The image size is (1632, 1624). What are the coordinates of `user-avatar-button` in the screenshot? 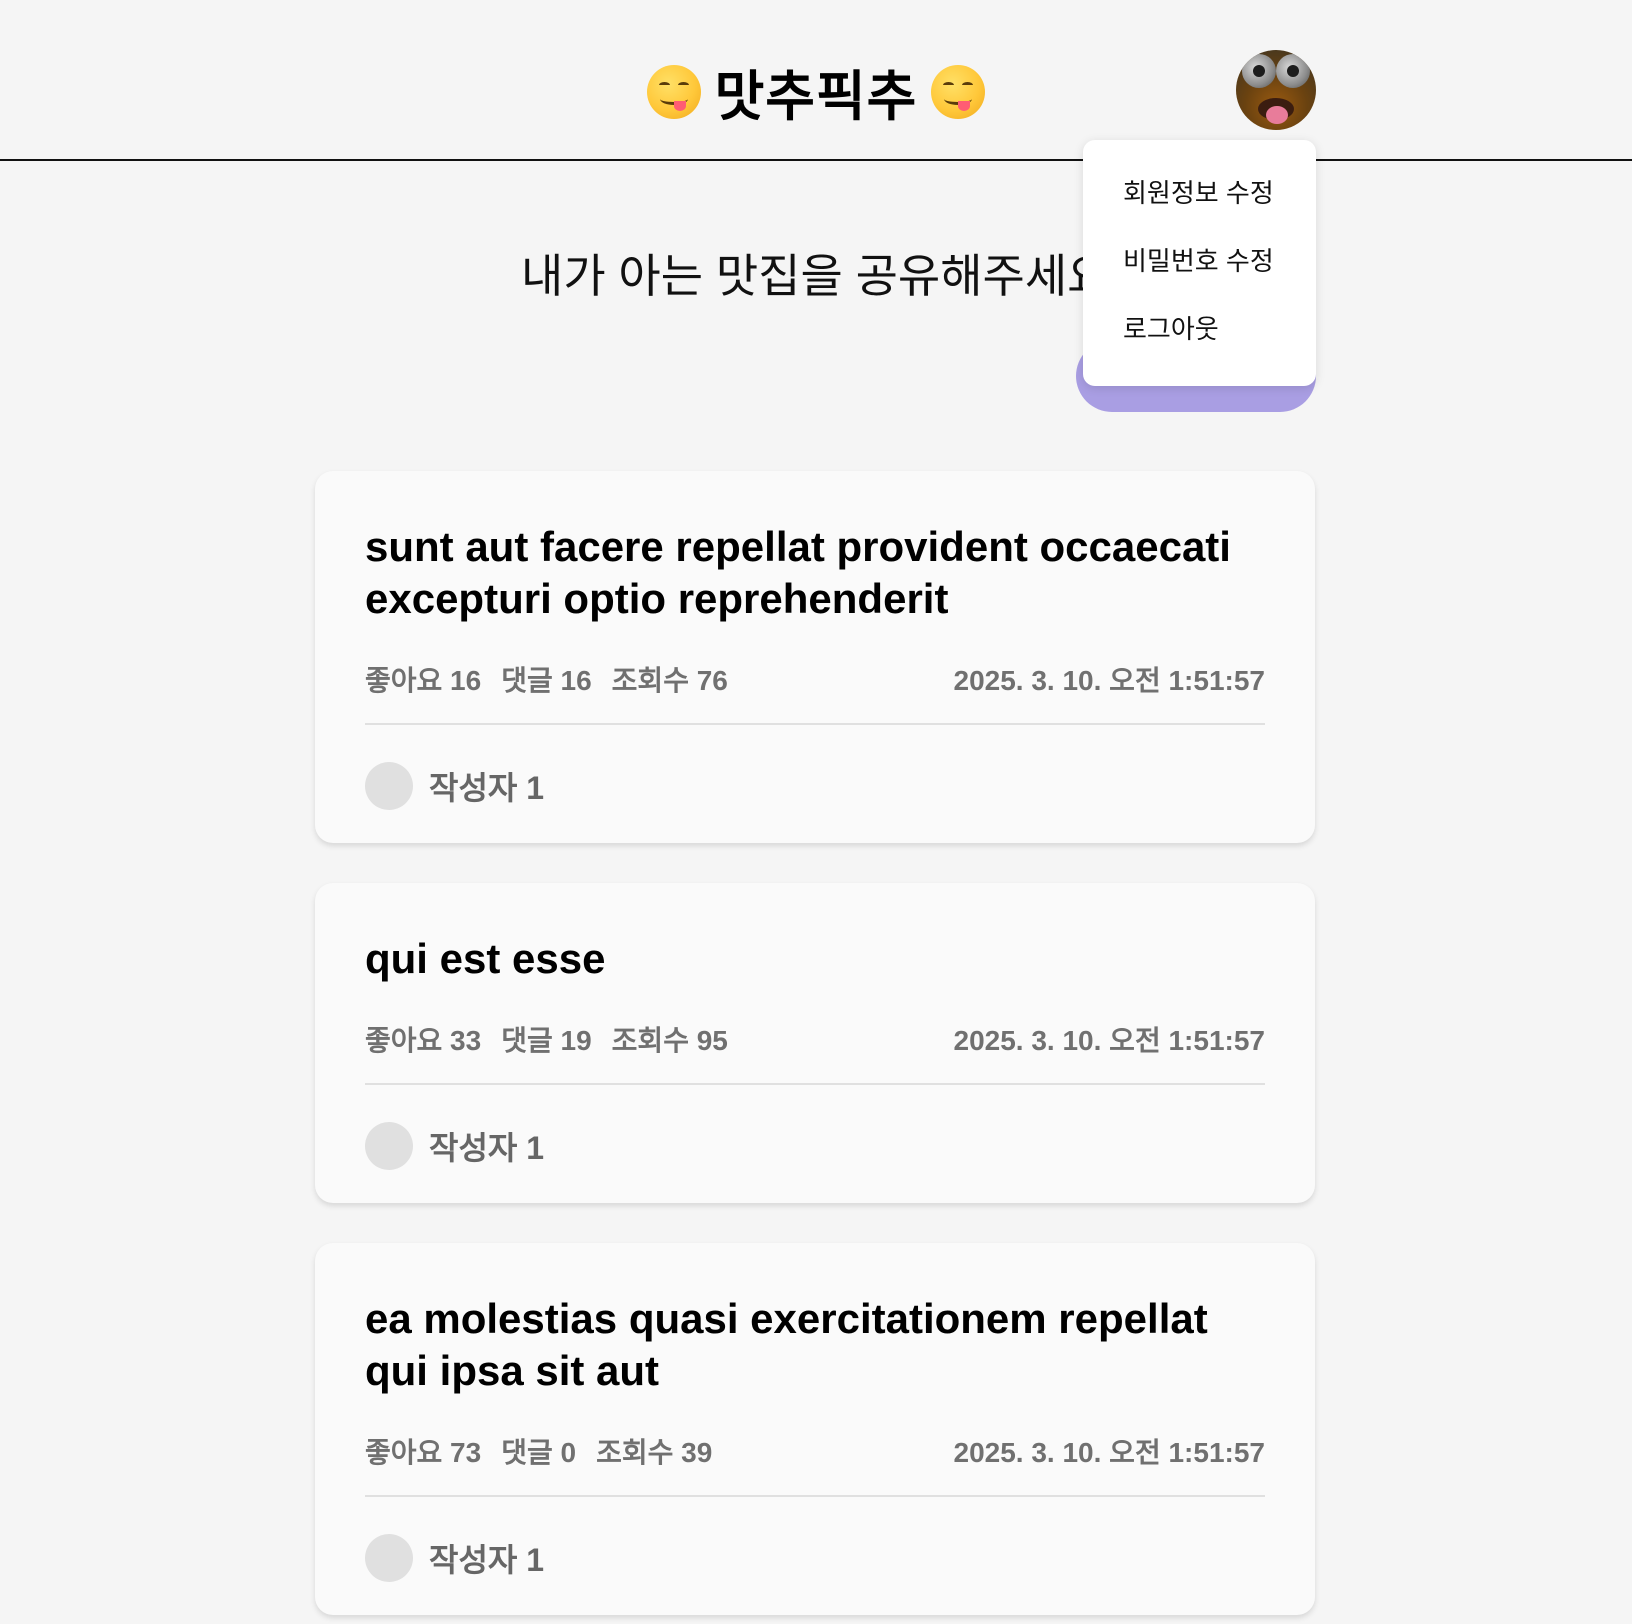 It's located at (1276, 90).